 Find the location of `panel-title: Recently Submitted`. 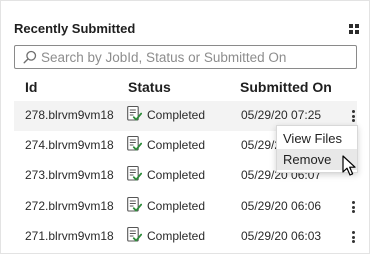

panel-title: Recently Submitted is located at coordinates (75, 28).